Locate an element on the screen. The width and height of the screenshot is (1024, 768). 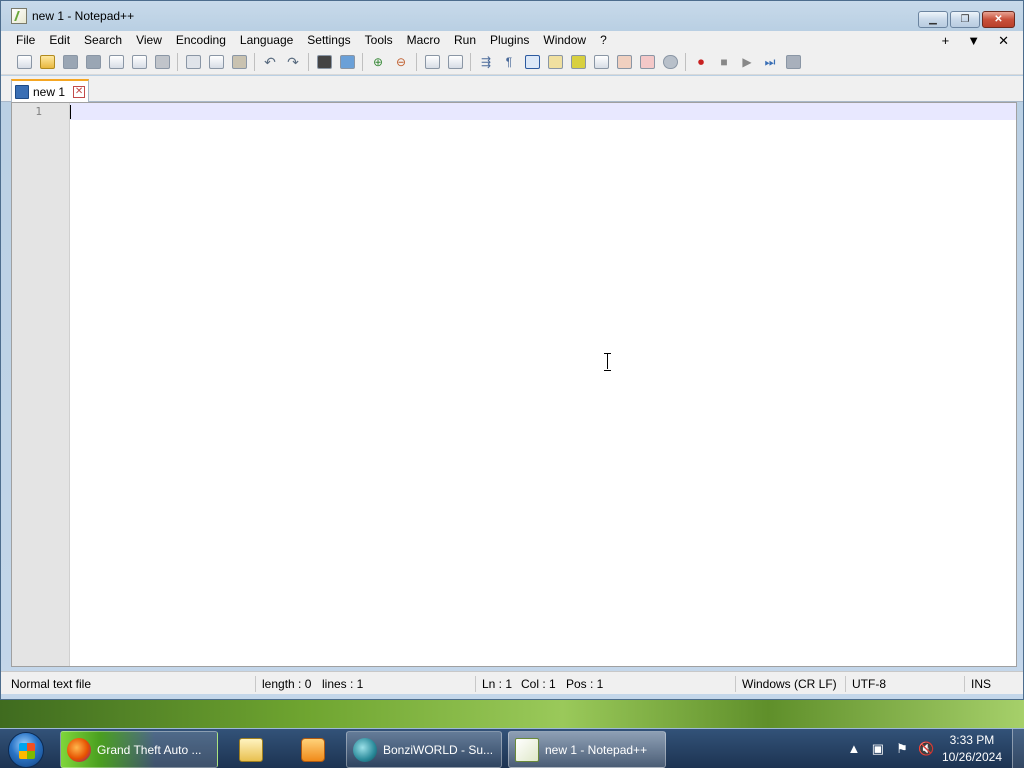
action-center-flag-icon: ⚑ is located at coordinates (902, 749).